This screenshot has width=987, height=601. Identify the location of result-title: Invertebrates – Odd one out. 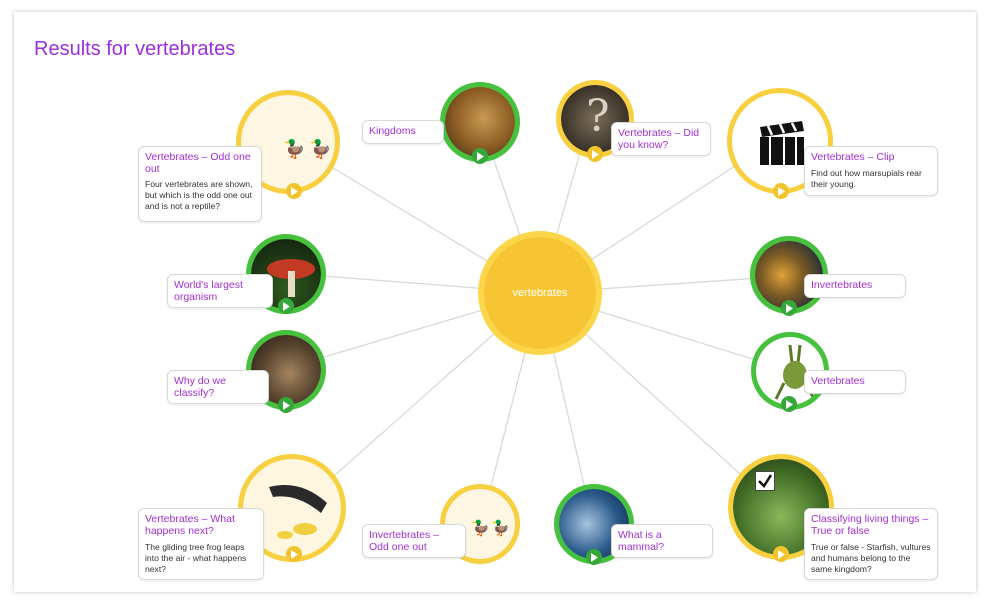
(404, 541).